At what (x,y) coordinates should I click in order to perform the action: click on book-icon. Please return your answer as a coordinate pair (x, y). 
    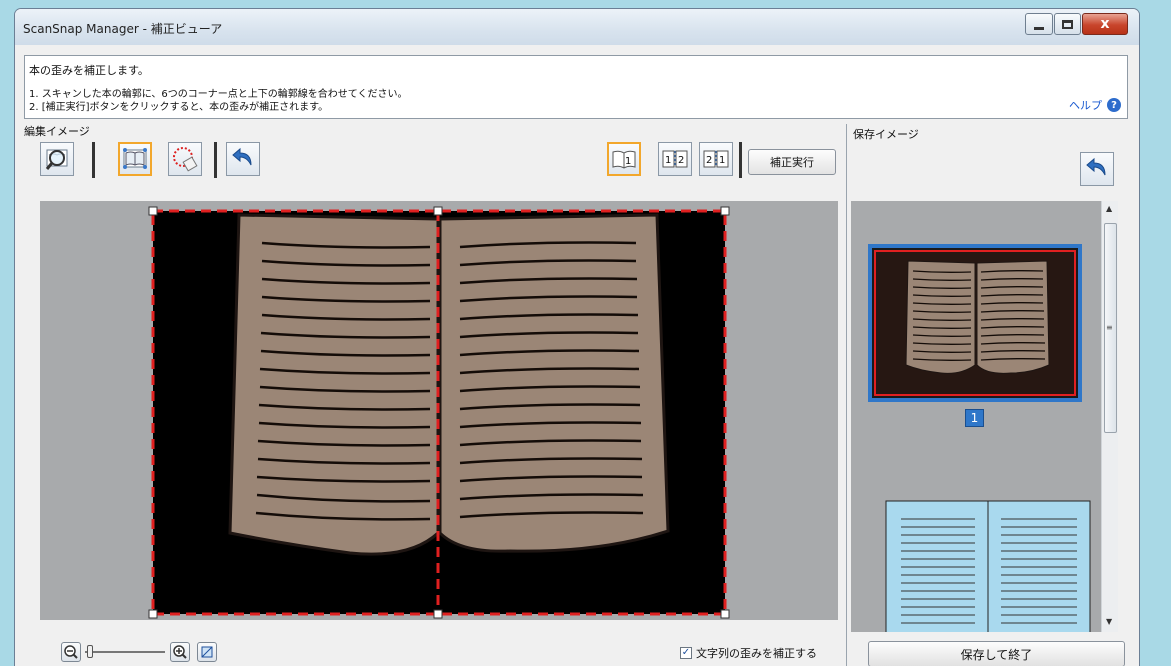
    Looking at the image, I should click on (135, 158).